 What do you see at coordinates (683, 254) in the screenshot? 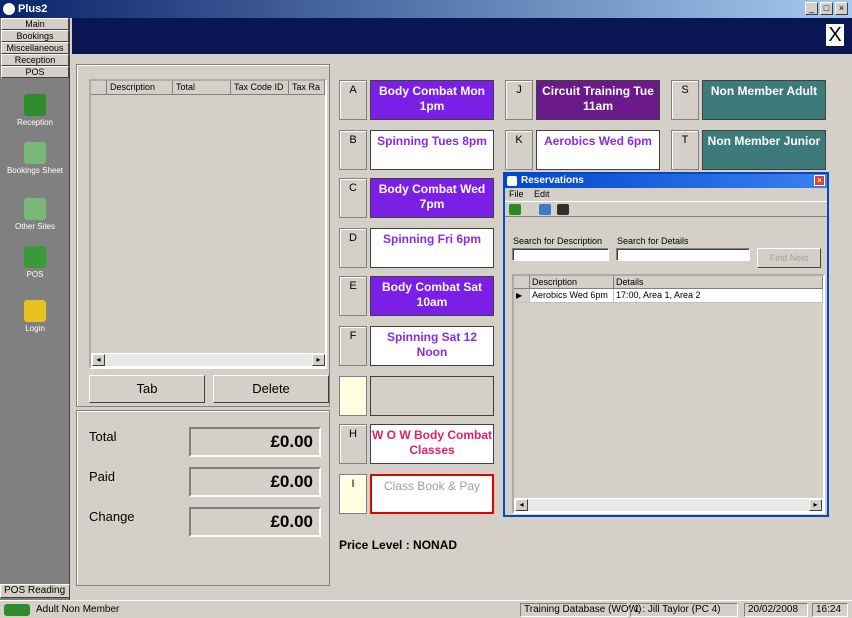
I see `search-details-input` at bounding box center [683, 254].